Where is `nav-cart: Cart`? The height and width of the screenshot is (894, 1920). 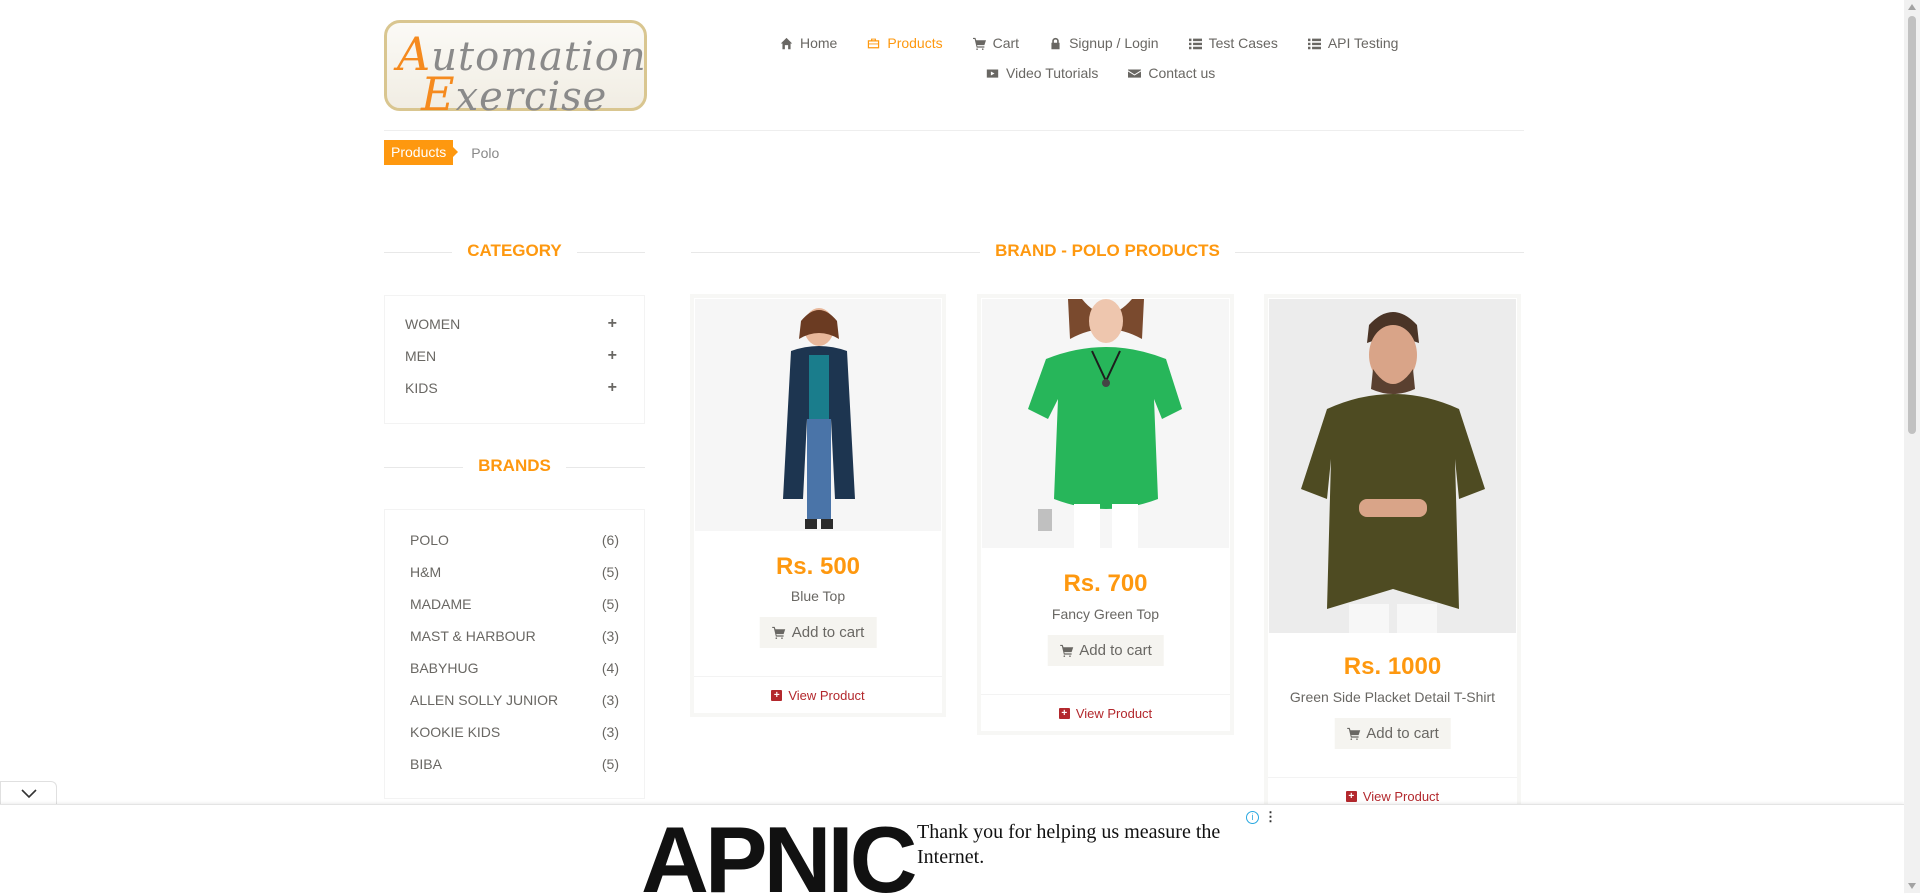 nav-cart: Cart is located at coordinates (996, 43).